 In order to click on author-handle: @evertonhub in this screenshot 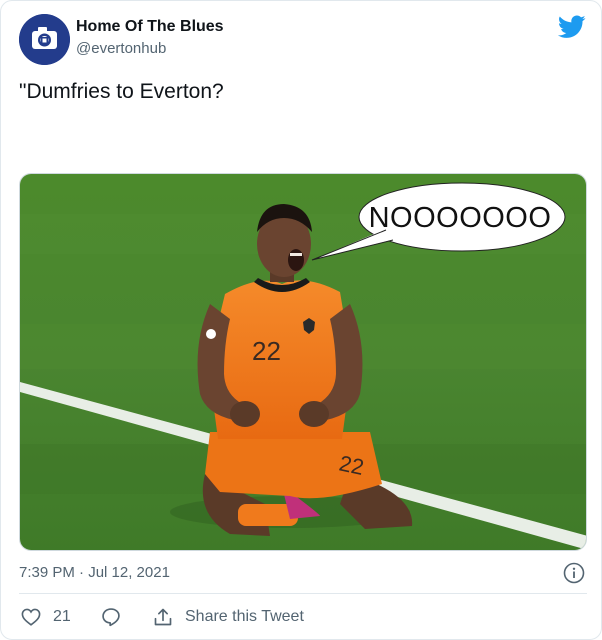, I will do `click(121, 48)`.